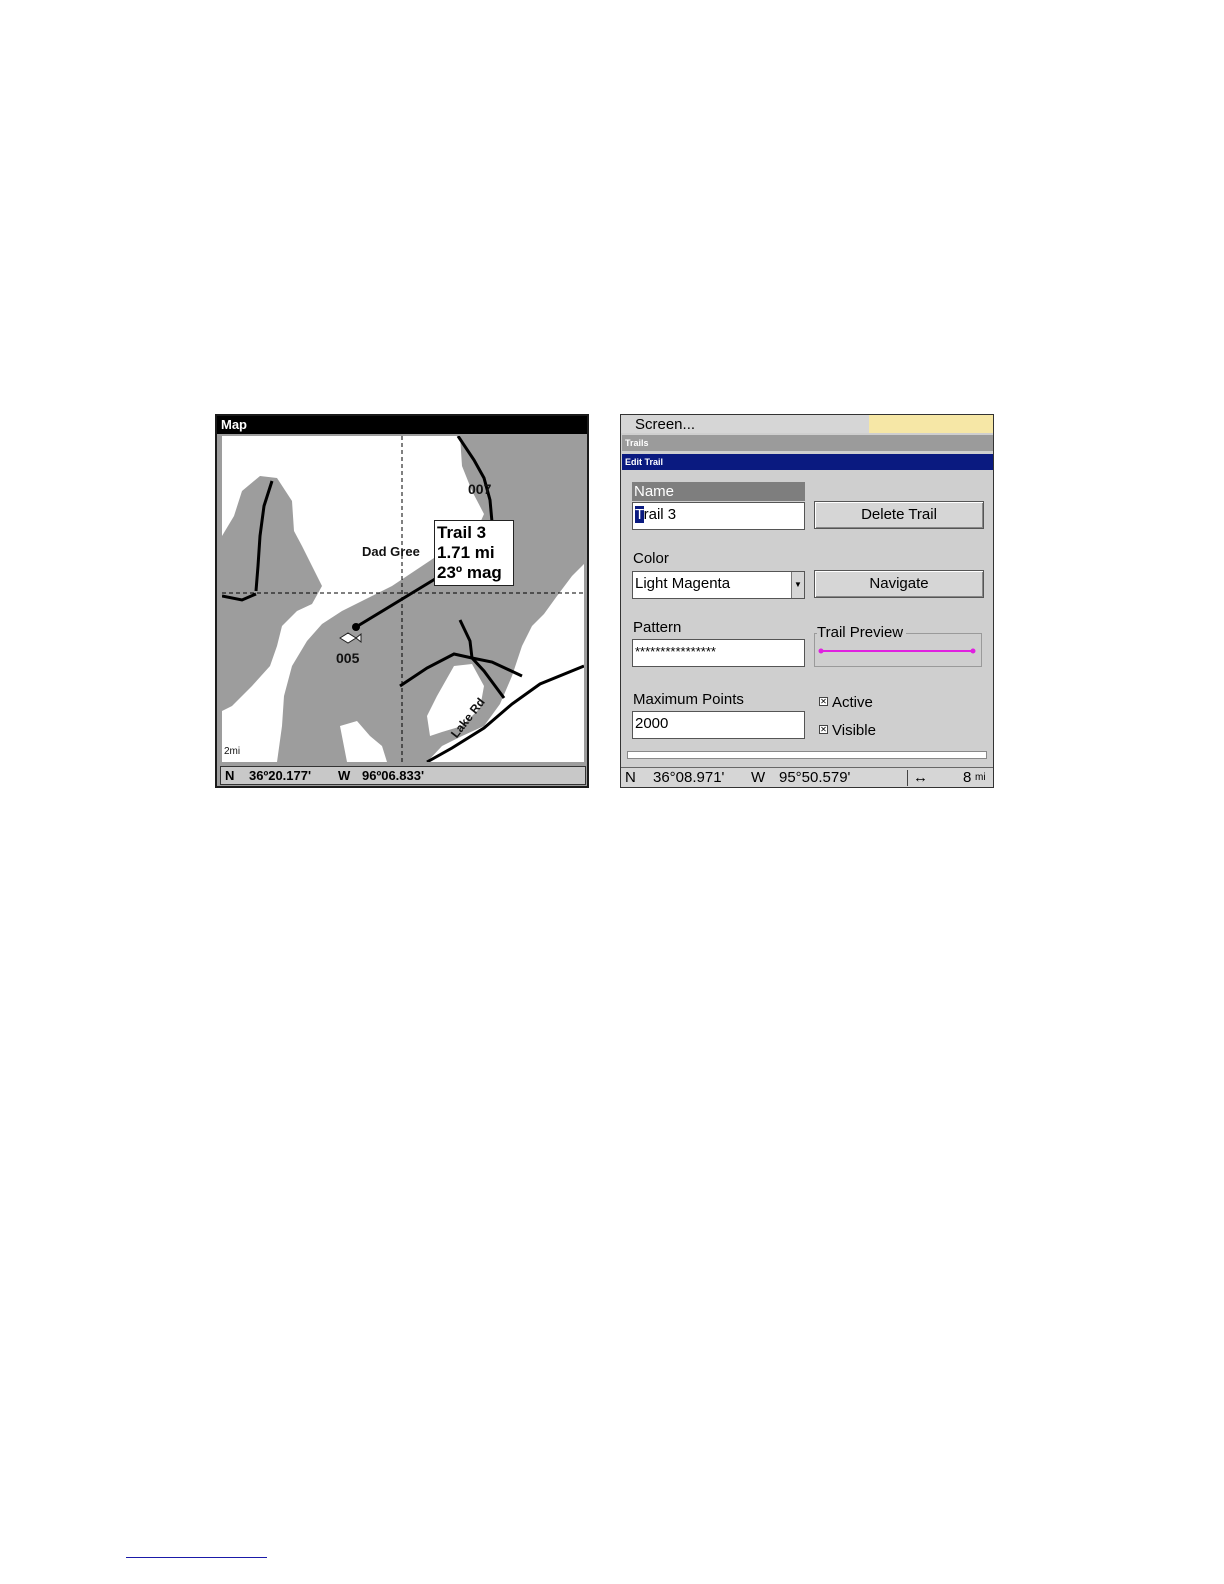 The image size is (1224, 1584). What do you see at coordinates (347, 658) in the screenshot?
I see `waypoint-label-005: 005` at bounding box center [347, 658].